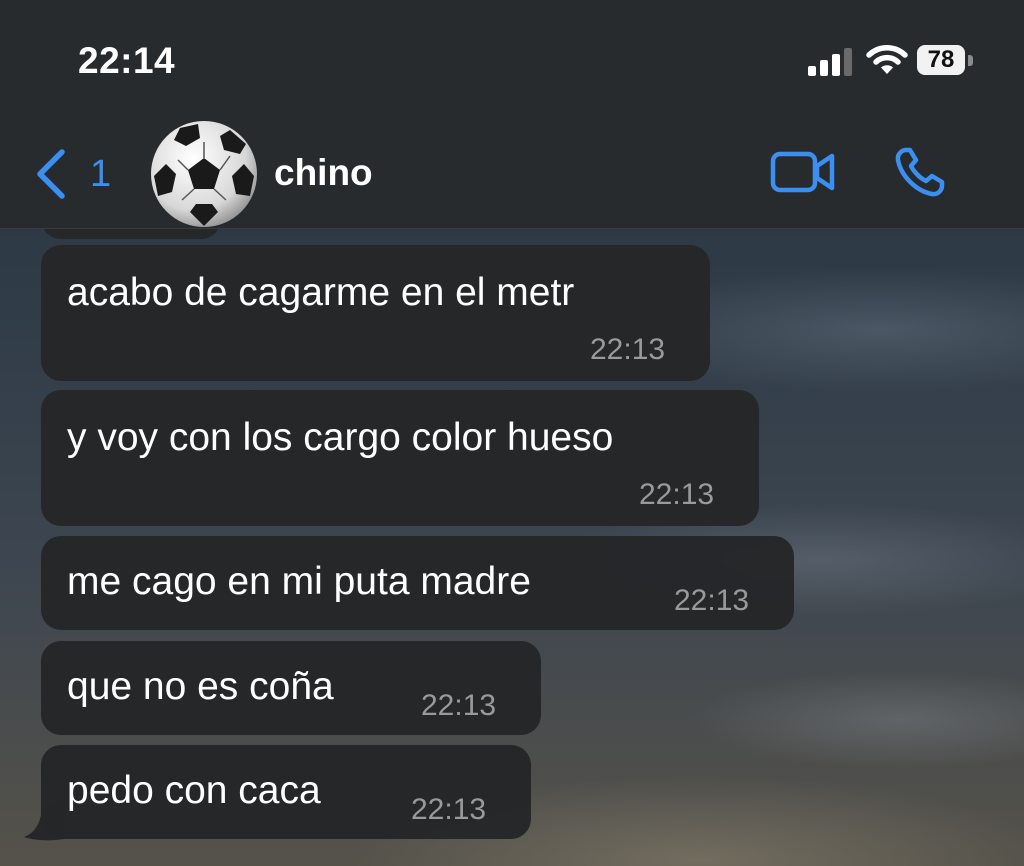  I want to click on avatar, so click(204, 174).